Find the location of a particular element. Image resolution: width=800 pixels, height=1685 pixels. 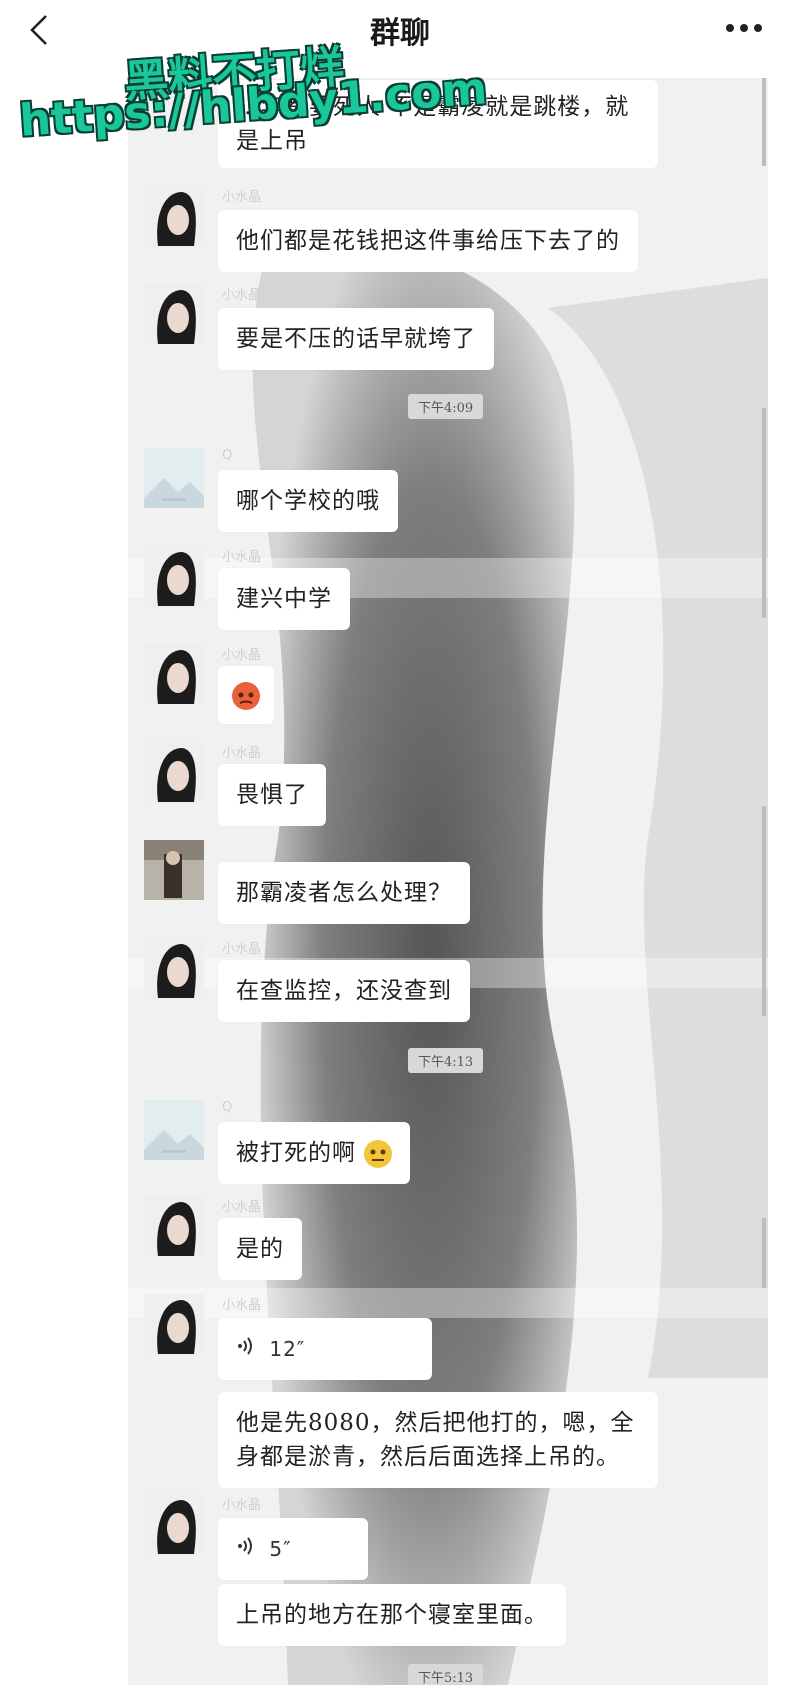

message-bubble: 建兴中学 is located at coordinates (284, 599).